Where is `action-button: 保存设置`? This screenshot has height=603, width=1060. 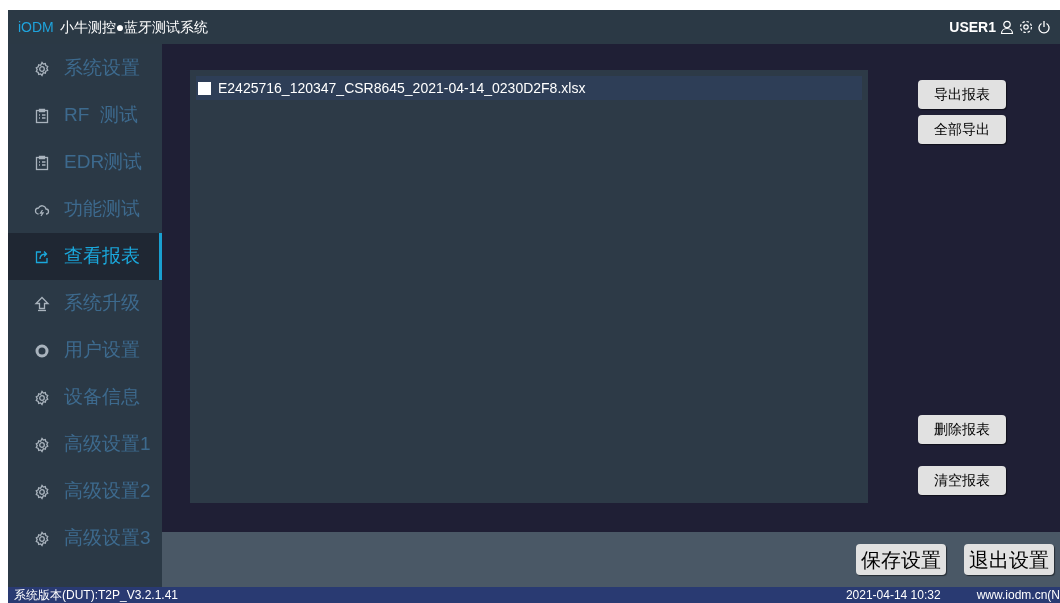
action-button: 保存设置 is located at coordinates (901, 559).